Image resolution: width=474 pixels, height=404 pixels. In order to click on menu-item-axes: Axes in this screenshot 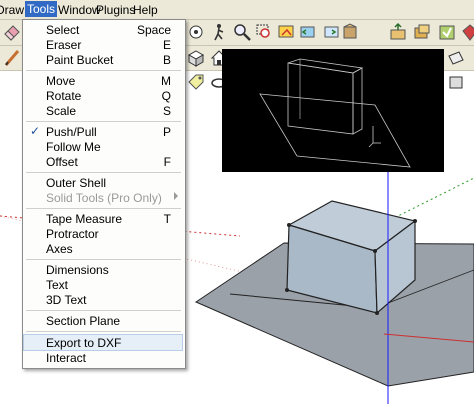, I will do `click(104, 248)`.